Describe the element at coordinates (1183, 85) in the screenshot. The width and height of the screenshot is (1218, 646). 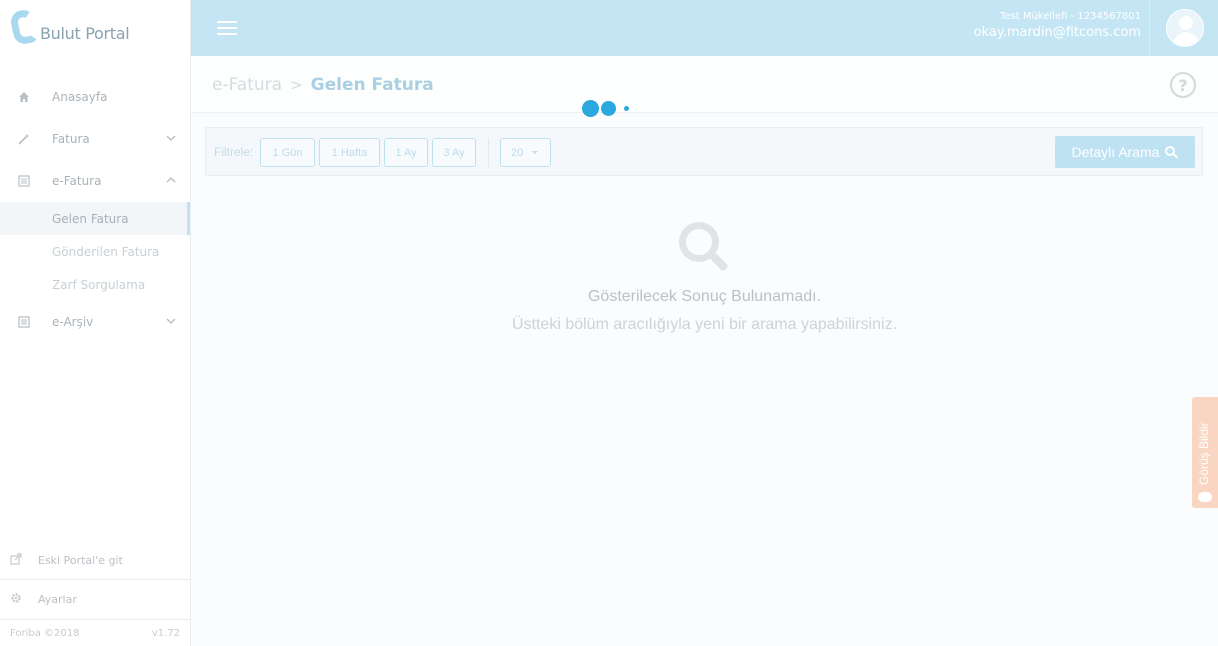
I see `help-icon: ?` at that location.